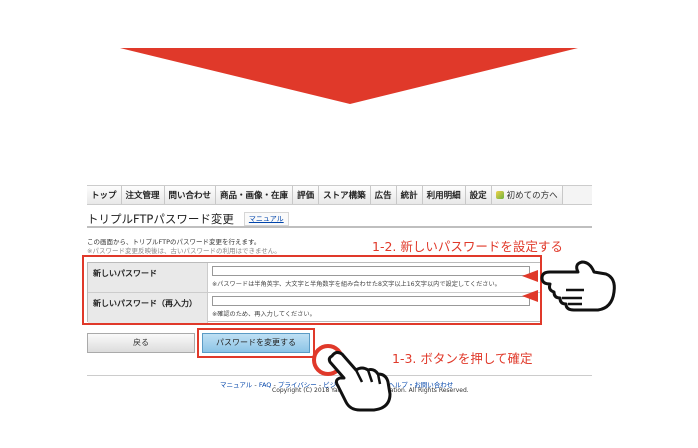 This screenshot has height=448, width=698. What do you see at coordinates (383, 195) in the screenshot?
I see `nav-item-ads: 広告` at bounding box center [383, 195].